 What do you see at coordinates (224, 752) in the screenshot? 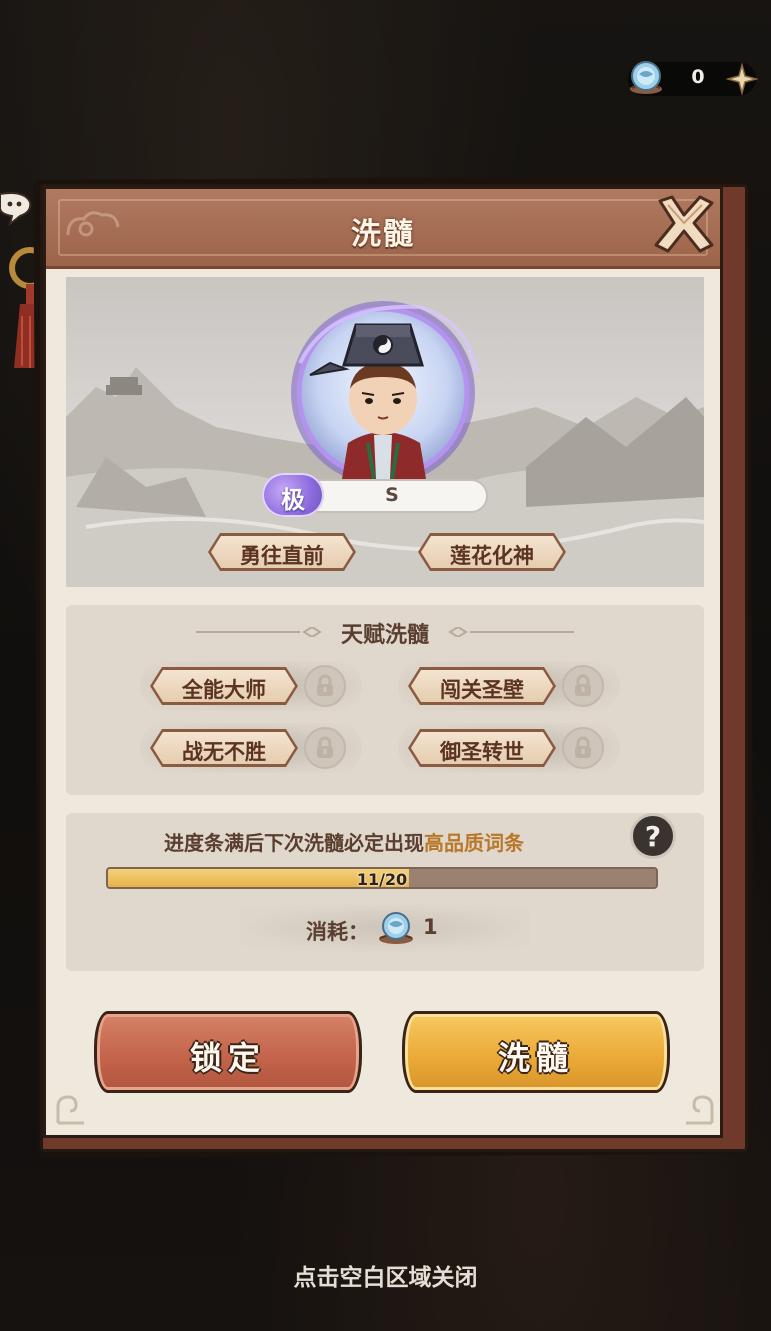
I see `talent-label: 战无不胜` at bounding box center [224, 752].